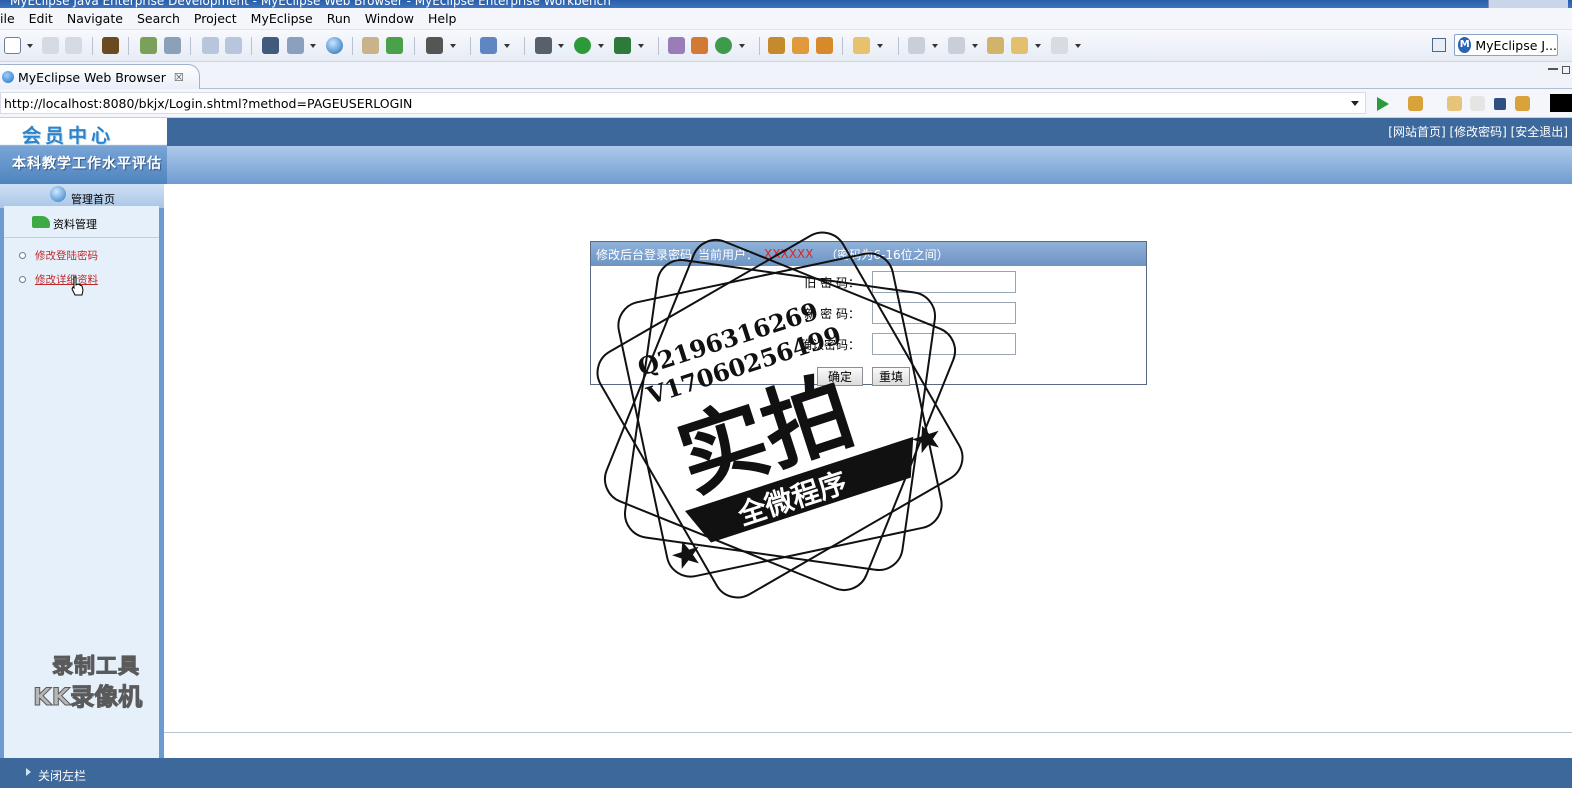 The image size is (1572, 788). Describe the element at coordinates (100, 76) in the screenshot. I see `tab-web-browser: MyEclipse Web Browser ☒` at that location.